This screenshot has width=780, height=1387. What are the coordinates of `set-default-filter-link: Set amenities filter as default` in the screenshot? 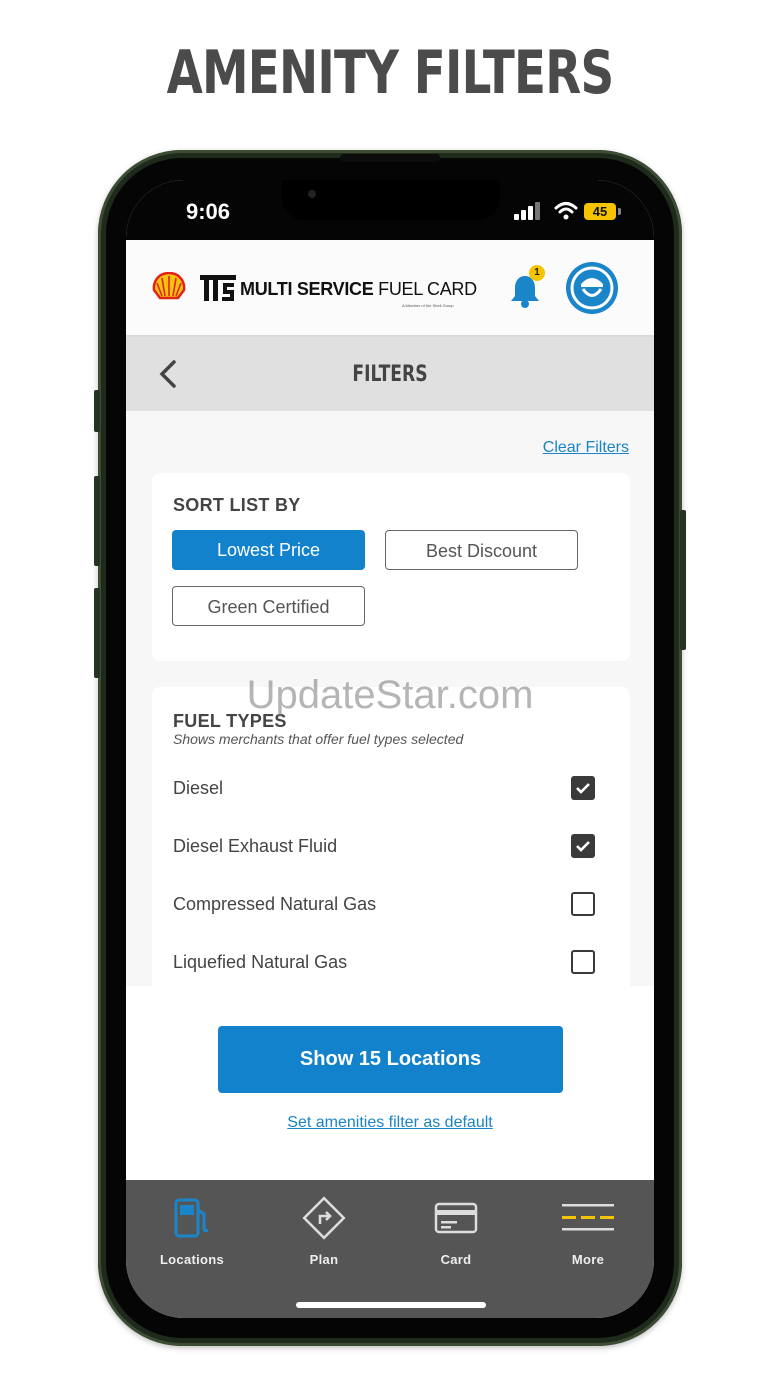 It's located at (390, 1123).